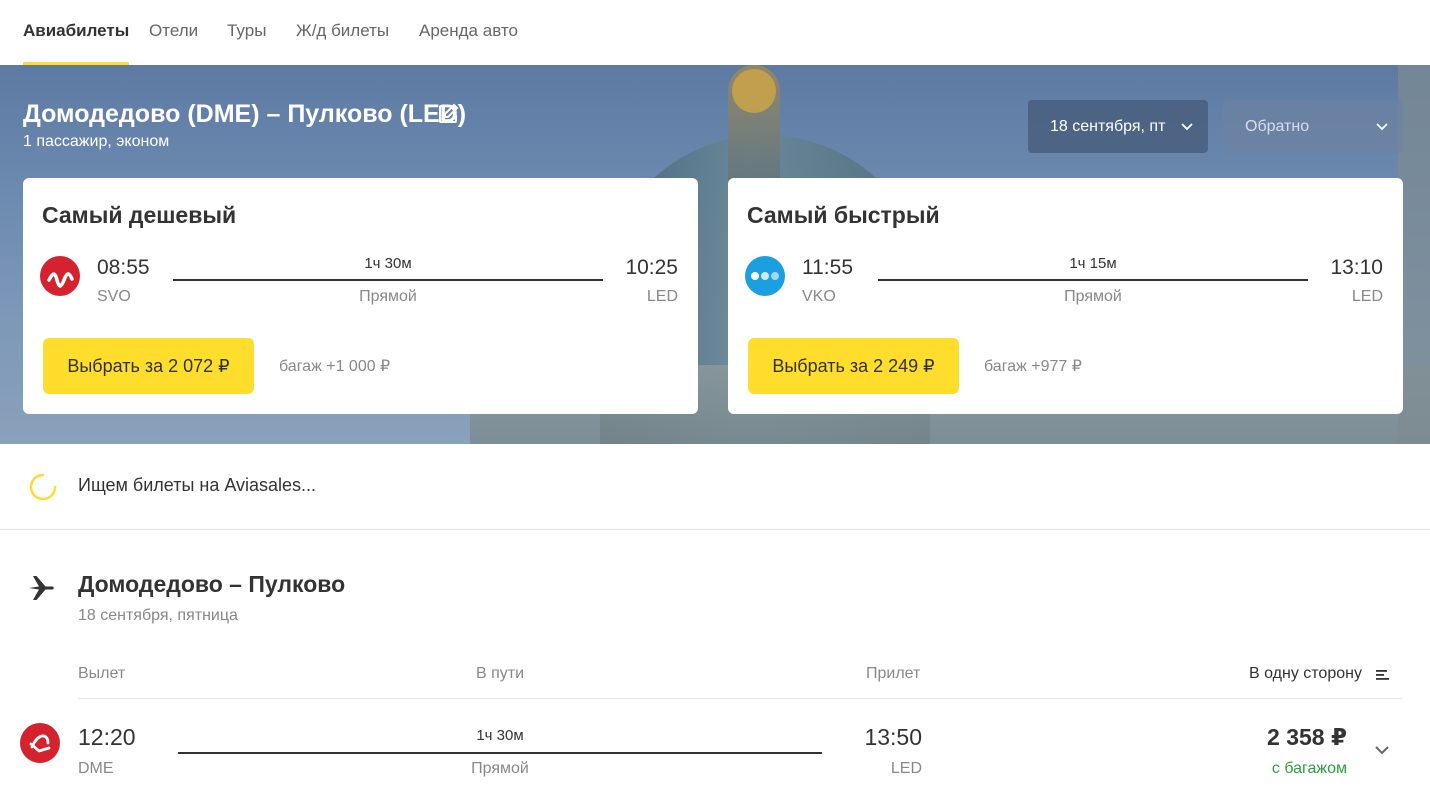  Describe the element at coordinates (1383, 675) in the screenshot. I see `sort-icon` at that location.